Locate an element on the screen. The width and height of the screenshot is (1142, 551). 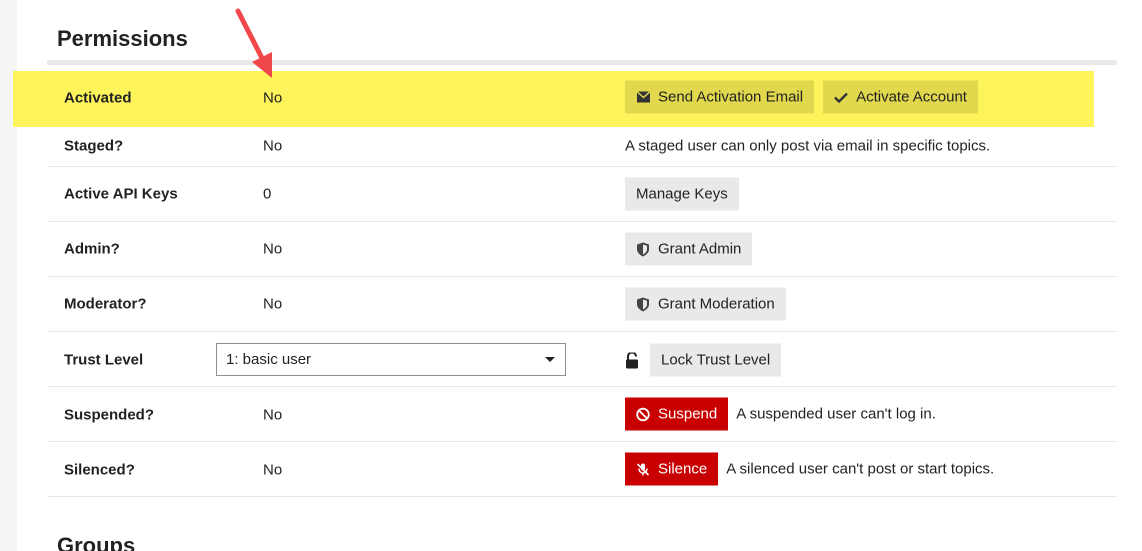
unlock-icon is located at coordinates (632, 360).